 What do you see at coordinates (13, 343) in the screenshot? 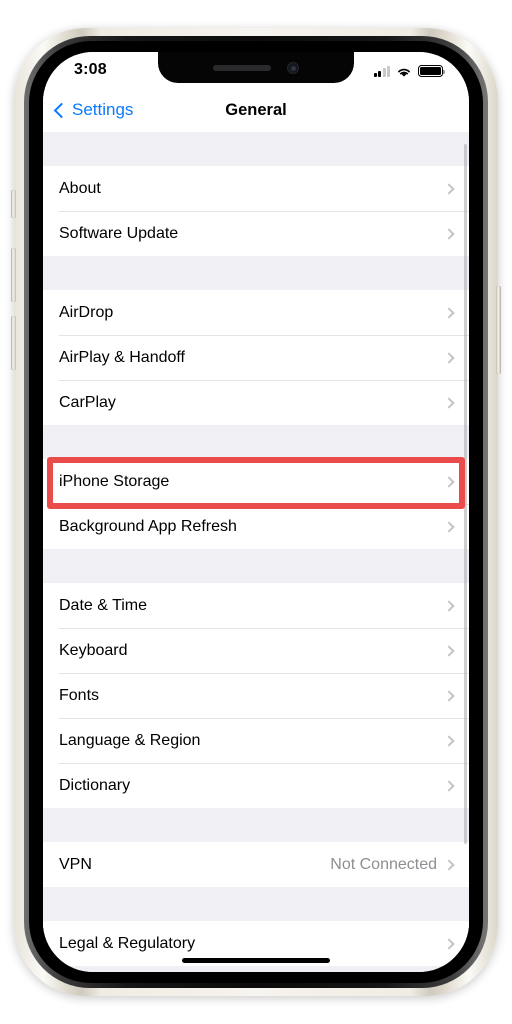
I see `volume-down-button` at bounding box center [13, 343].